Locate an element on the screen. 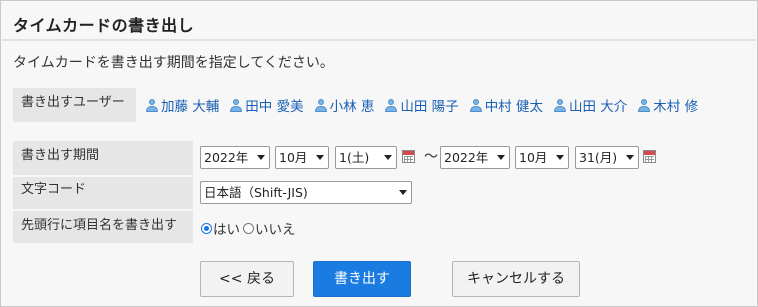 The height and width of the screenshot is (307, 758). user-link: 山田 大介 is located at coordinates (590, 105).